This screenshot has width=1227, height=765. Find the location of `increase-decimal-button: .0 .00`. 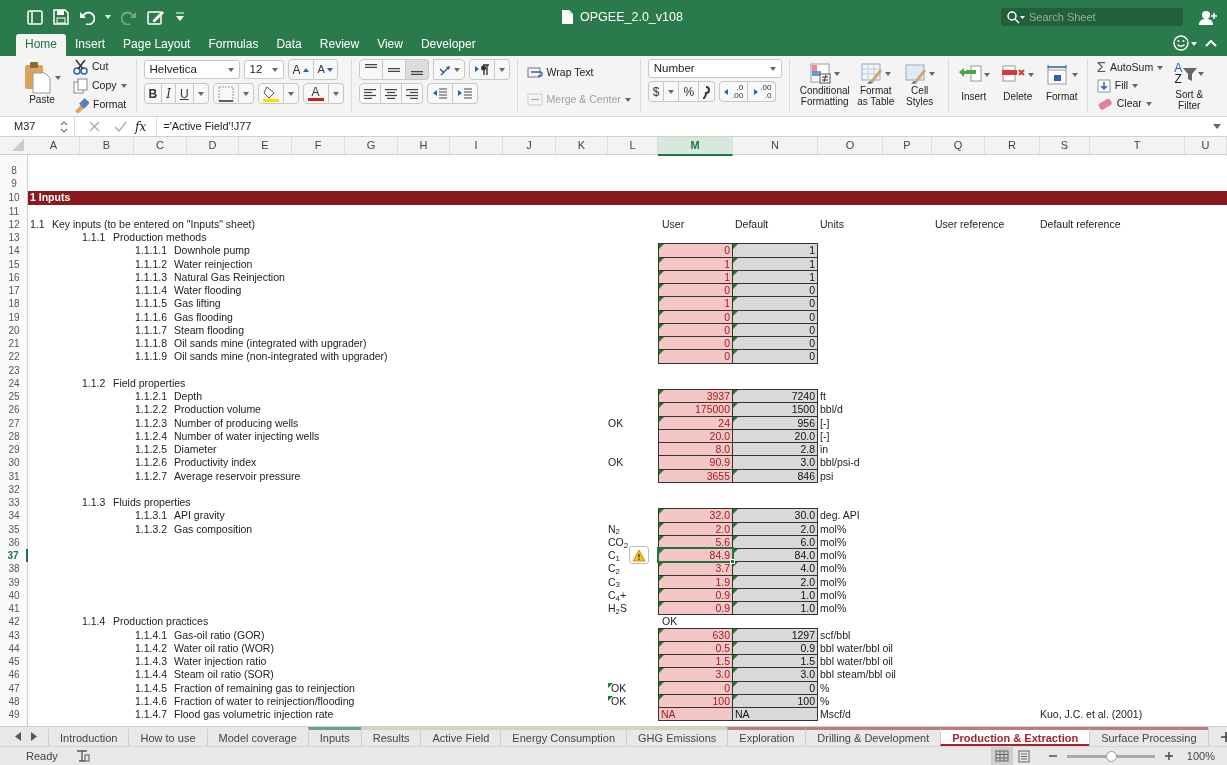

increase-decimal-button: .0 .00 is located at coordinates (734, 91).